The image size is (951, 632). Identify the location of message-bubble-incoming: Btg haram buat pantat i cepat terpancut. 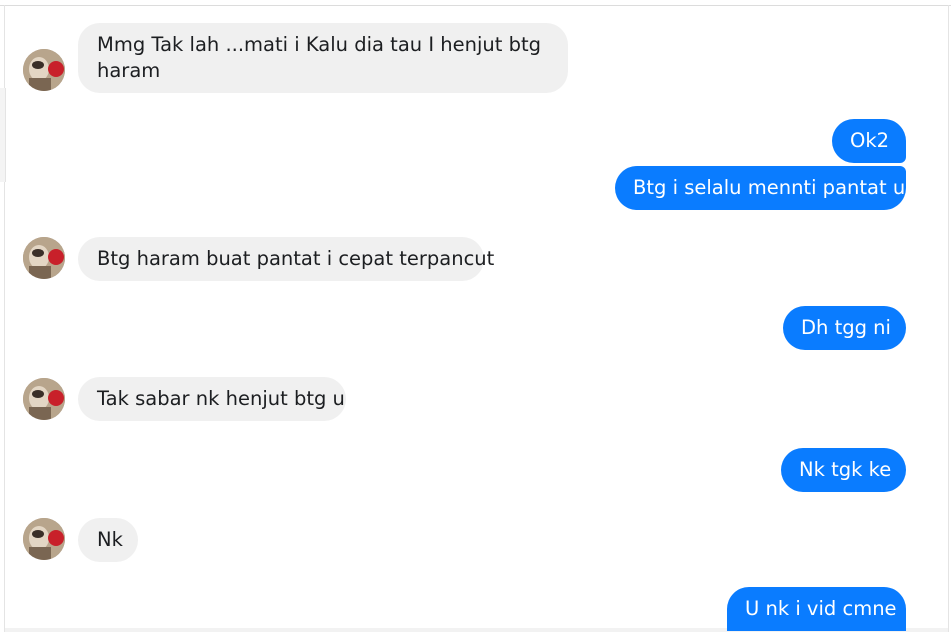
(286, 259).